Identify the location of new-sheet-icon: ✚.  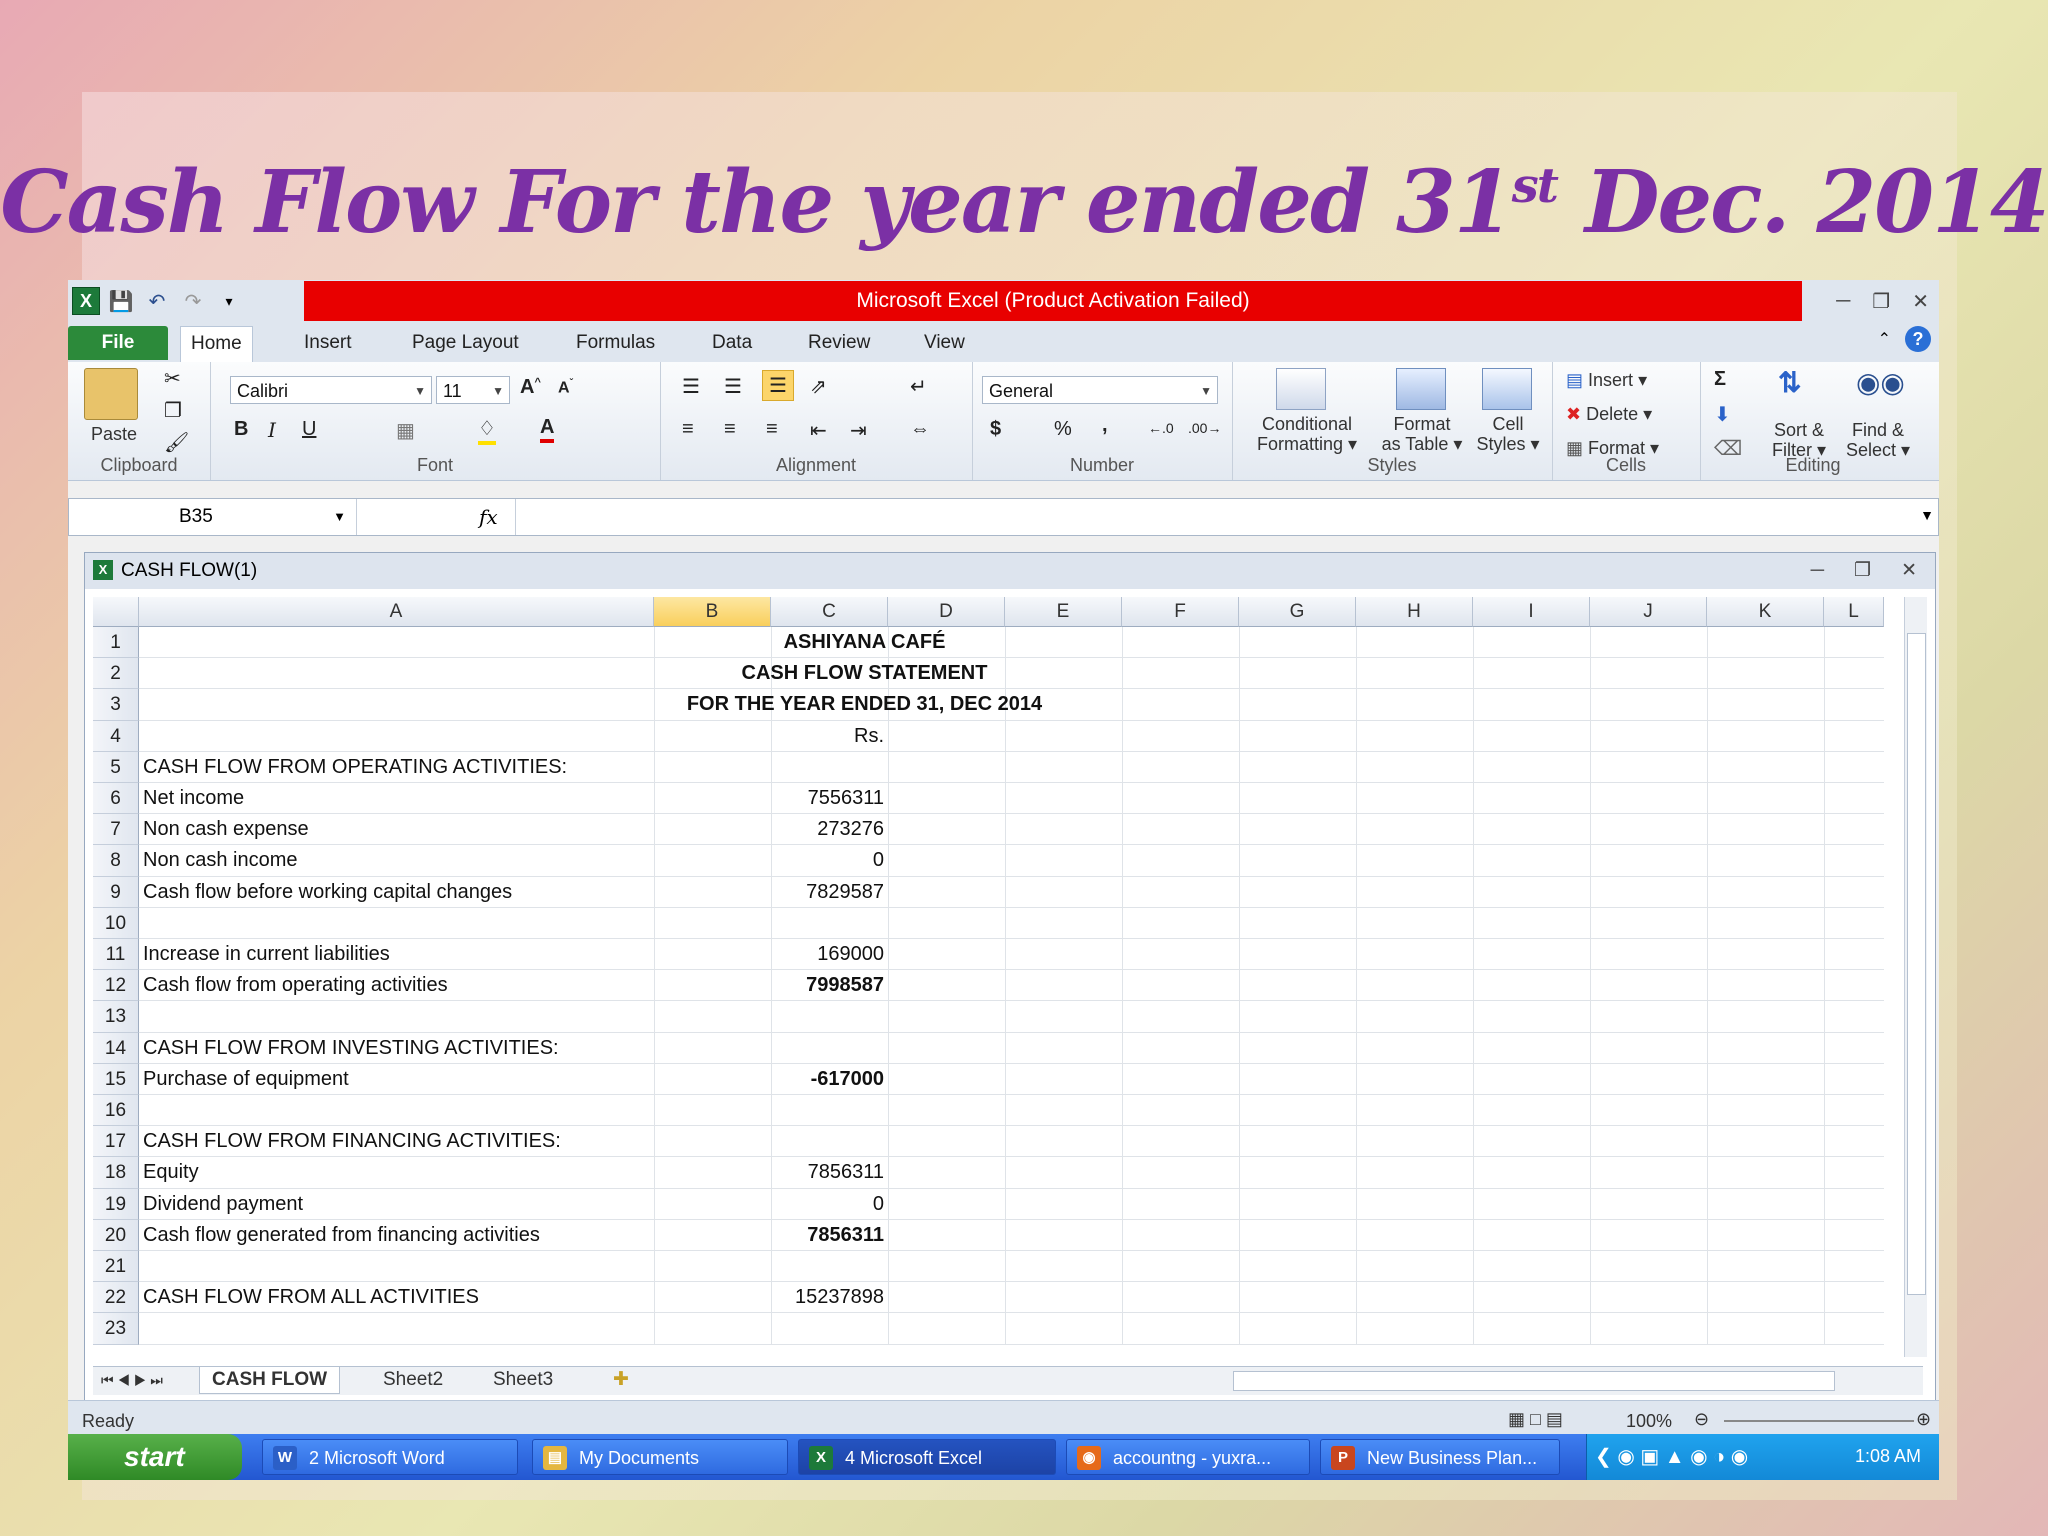
(621, 1380).